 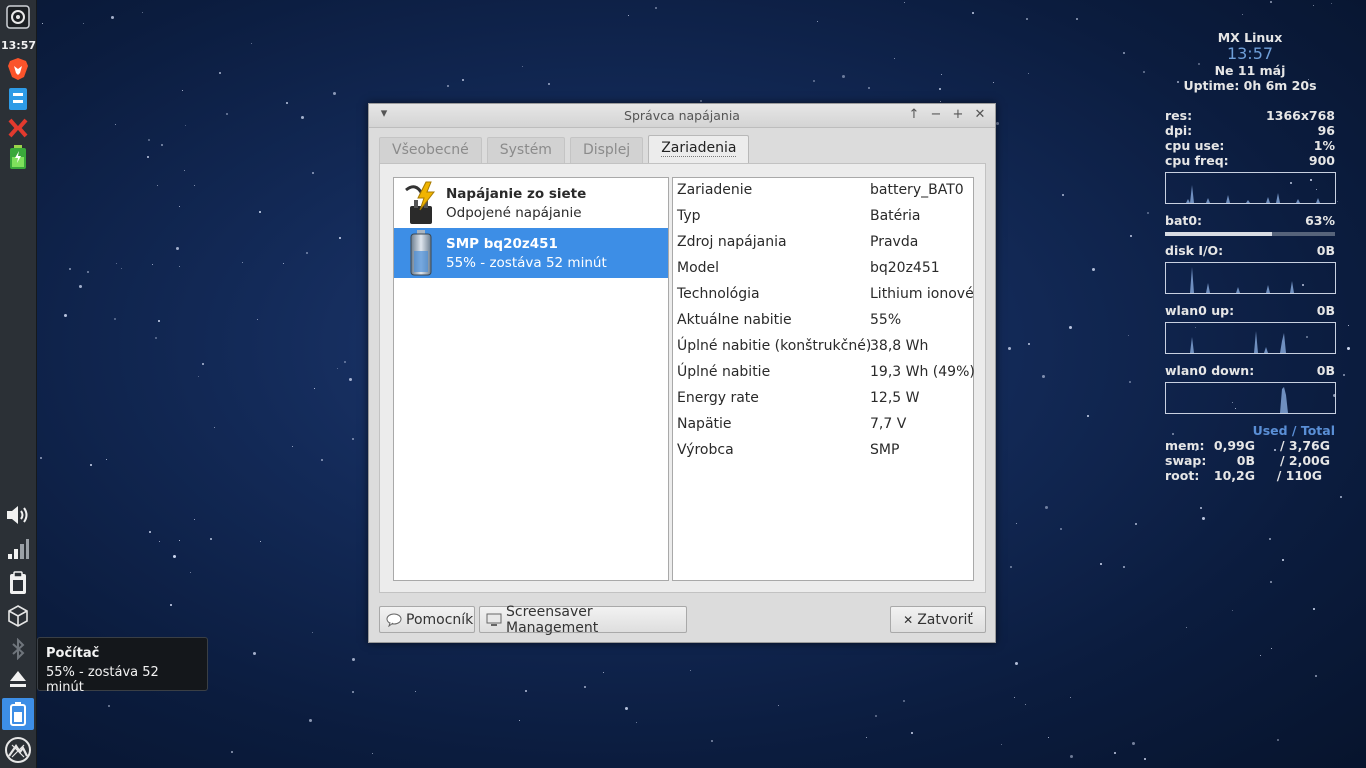 What do you see at coordinates (825, 451) in the screenshot?
I see `property-row: Výrobca SMP` at bounding box center [825, 451].